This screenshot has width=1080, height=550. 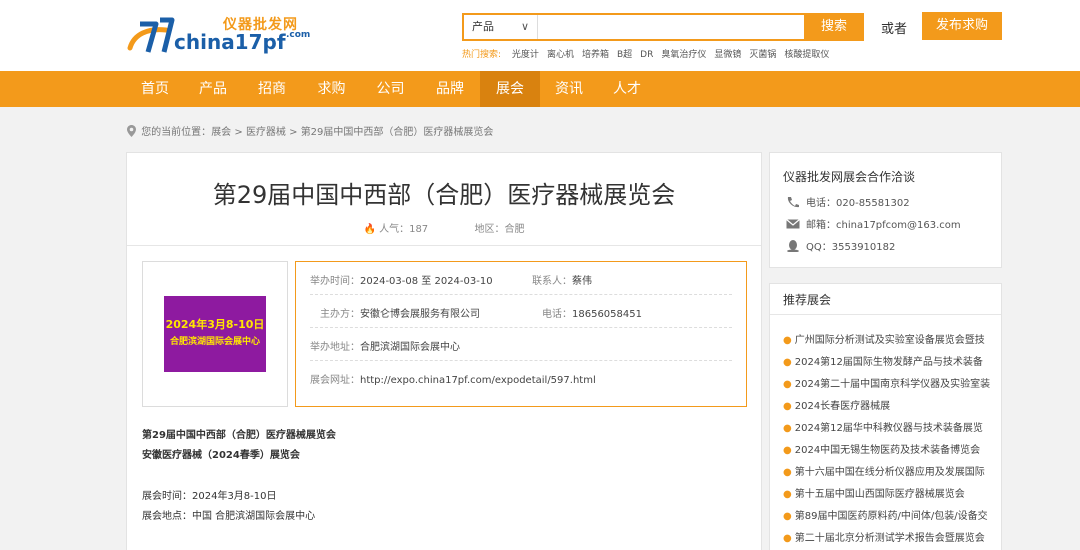 What do you see at coordinates (842, 406) in the screenshot?
I see `recommended-expo-link: 2024长春医疗器械展` at bounding box center [842, 406].